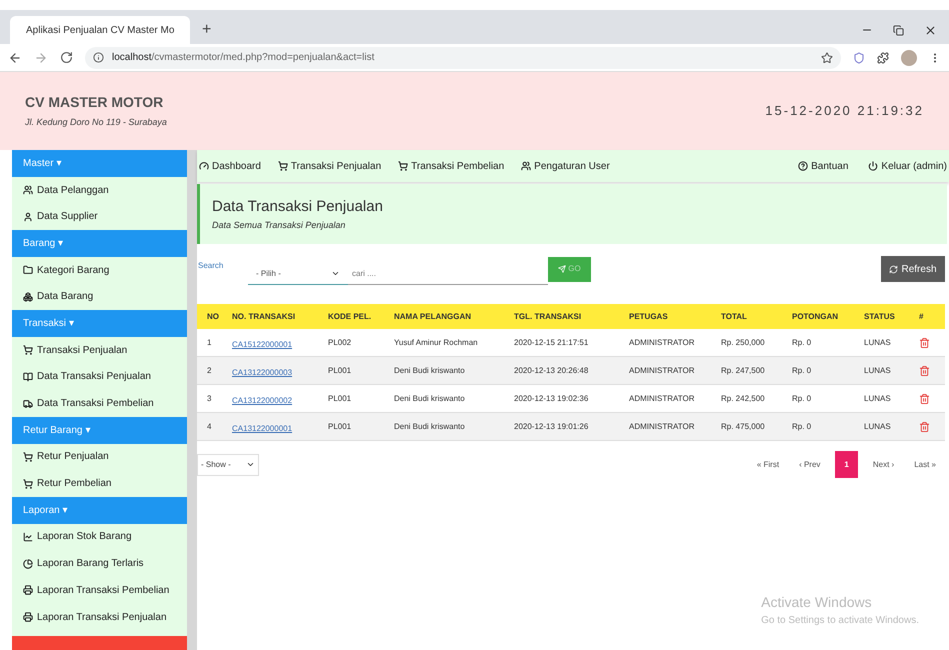  I want to click on pie-chart-icon, so click(28, 563).